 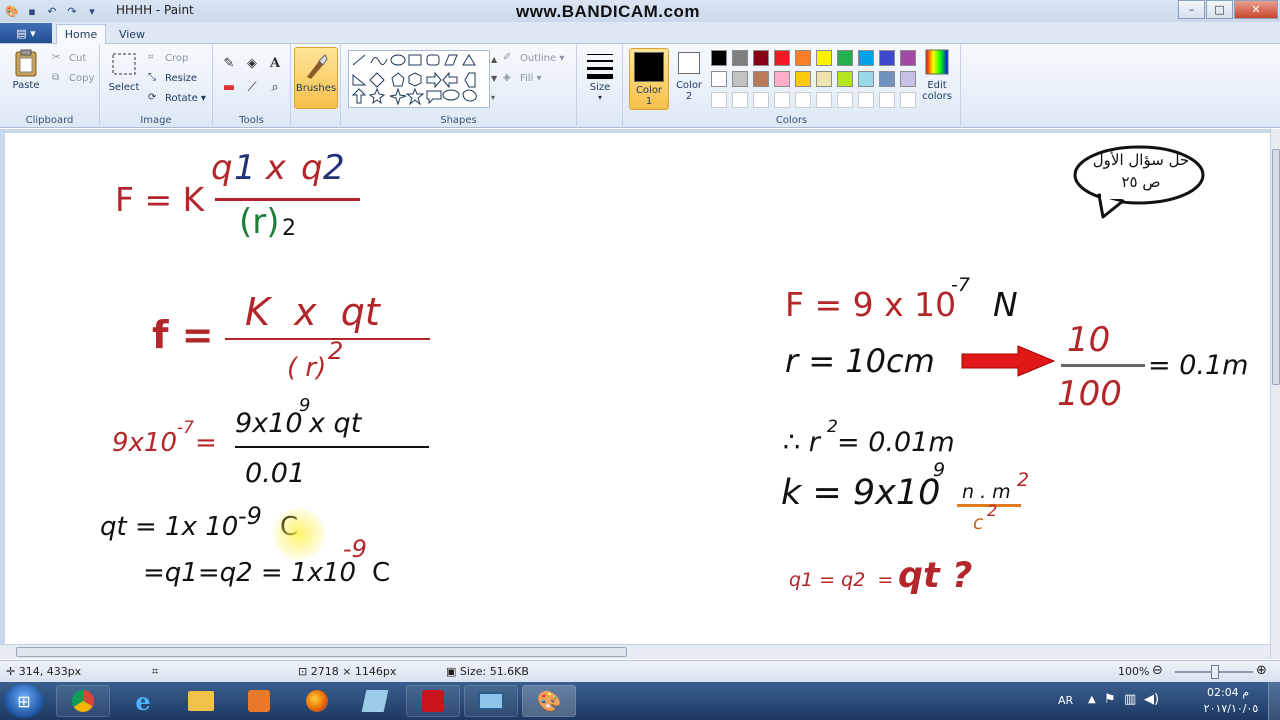 What do you see at coordinates (1256, 9) in the screenshot?
I see `close-button: ✕` at bounding box center [1256, 9].